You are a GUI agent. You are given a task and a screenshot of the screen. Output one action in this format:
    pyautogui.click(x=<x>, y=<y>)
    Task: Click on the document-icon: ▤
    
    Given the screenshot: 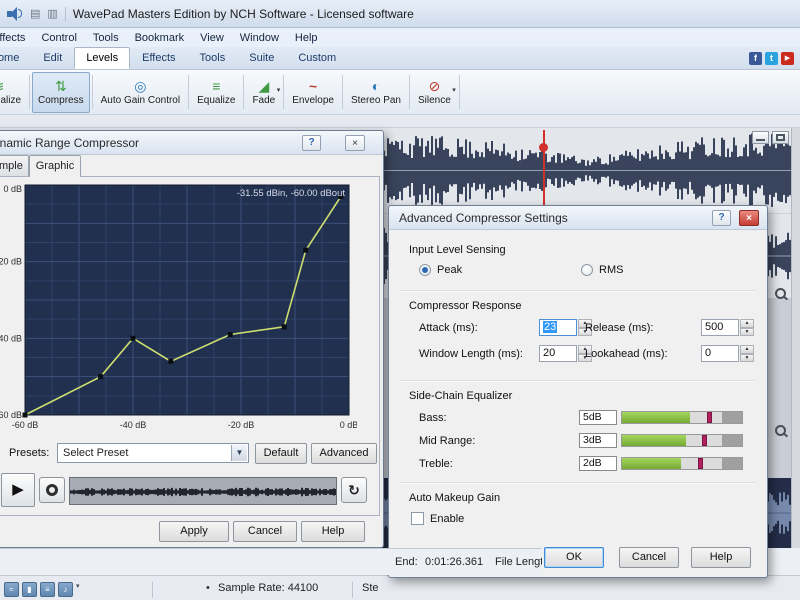 What is the action you would take?
    pyautogui.click(x=35, y=14)
    